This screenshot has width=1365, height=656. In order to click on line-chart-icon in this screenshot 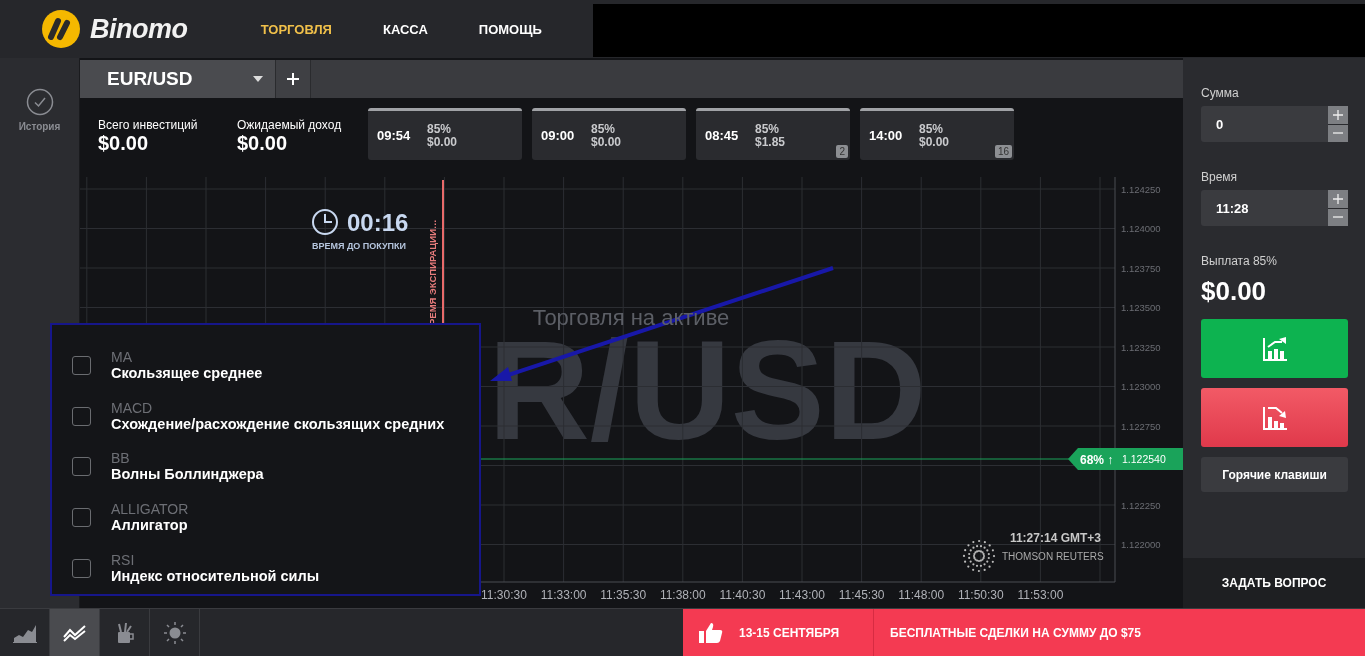, I will do `click(74, 632)`.